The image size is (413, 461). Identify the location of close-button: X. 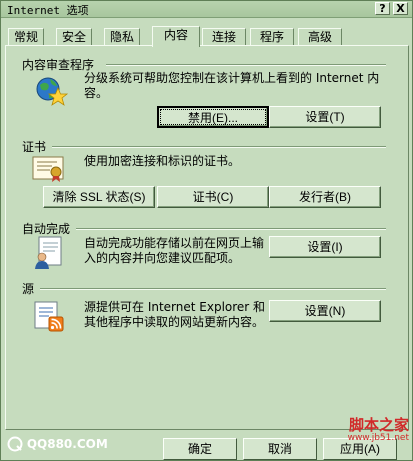
(400, 8).